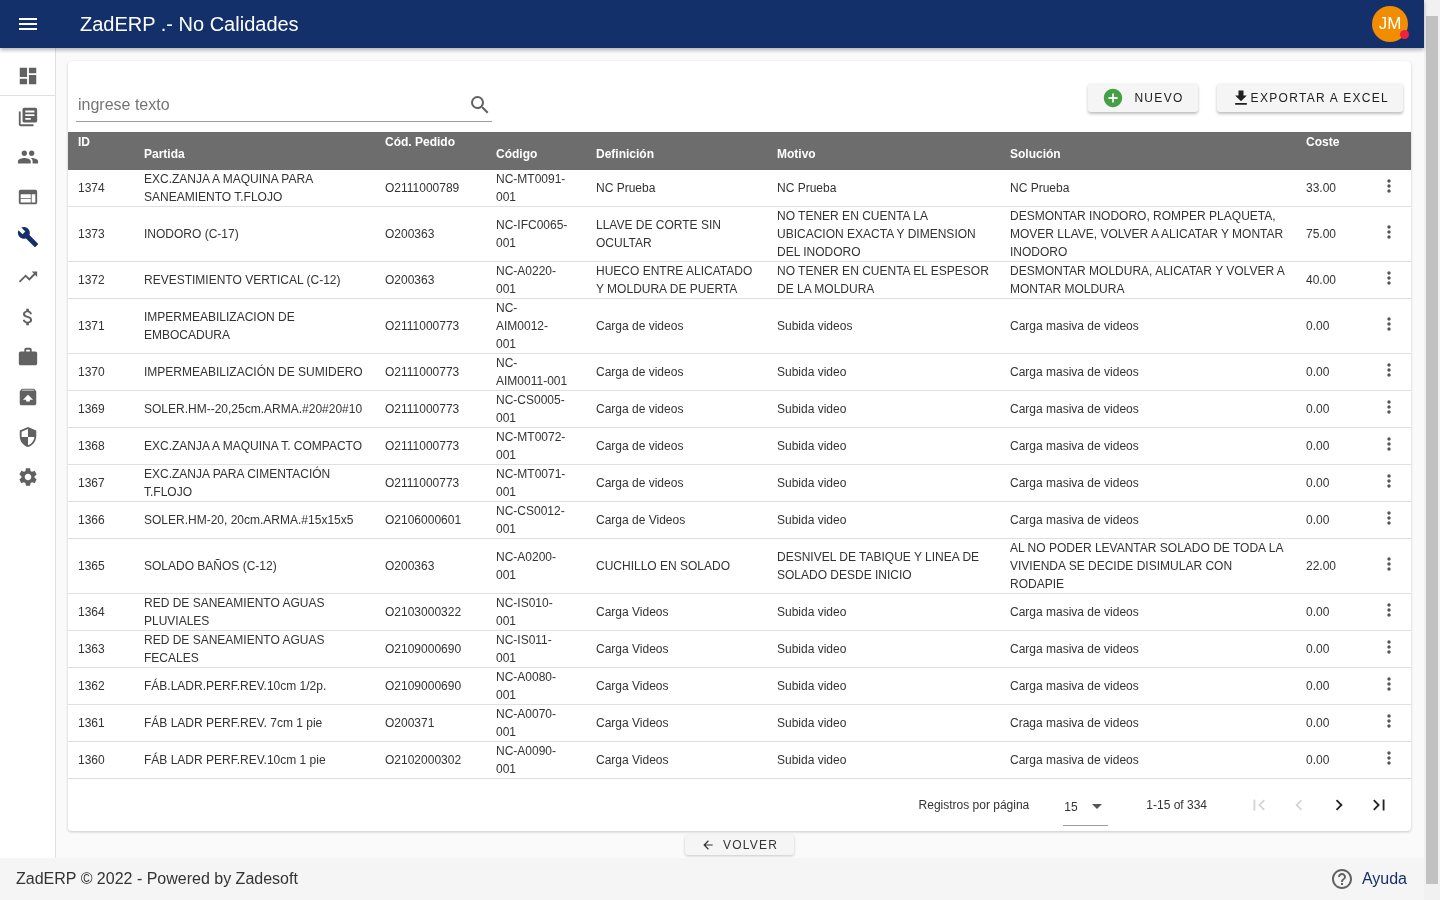 The height and width of the screenshot is (900, 1440). Describe the element at coordinates (101, 760) in the screenshot. I see `table-cell: 1360` at that location.